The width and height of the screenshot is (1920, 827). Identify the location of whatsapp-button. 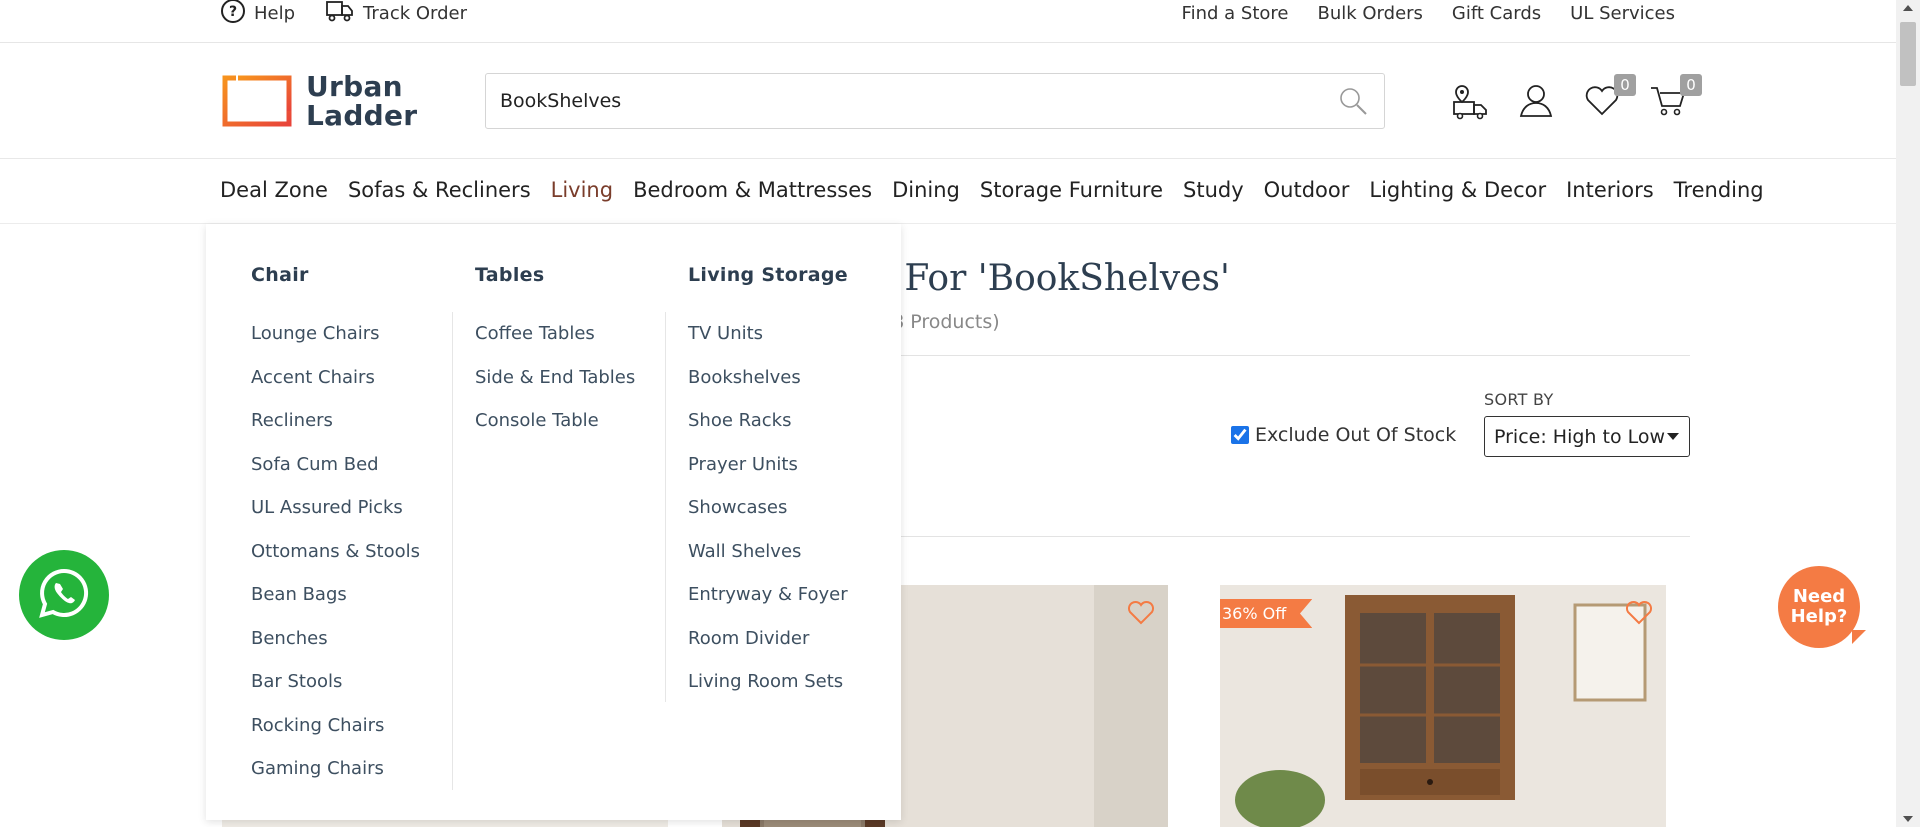
(64, 595).